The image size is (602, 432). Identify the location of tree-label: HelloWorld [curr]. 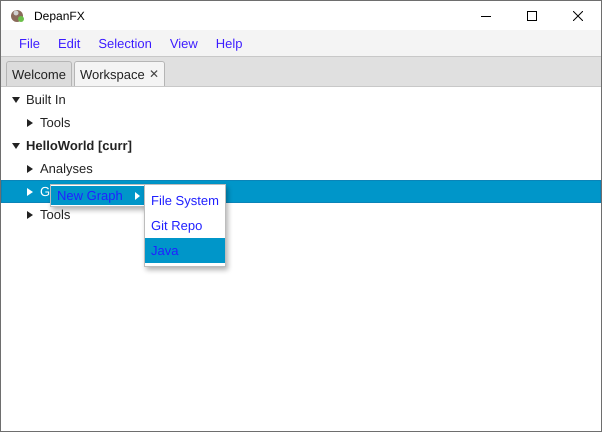
(79, 145).